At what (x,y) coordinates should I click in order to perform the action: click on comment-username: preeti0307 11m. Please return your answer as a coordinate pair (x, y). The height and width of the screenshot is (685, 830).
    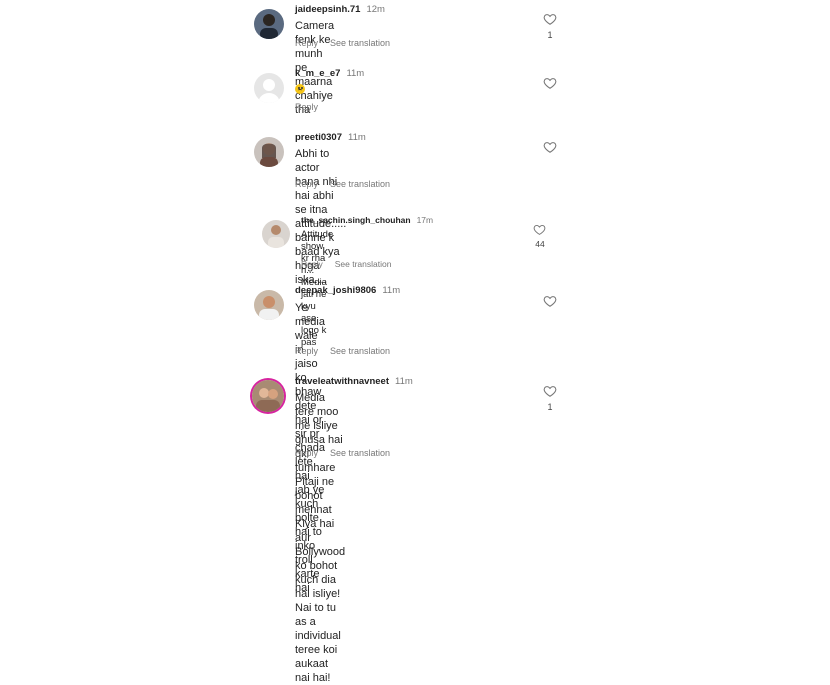
    Looking at the image, I should click on (330, 137).